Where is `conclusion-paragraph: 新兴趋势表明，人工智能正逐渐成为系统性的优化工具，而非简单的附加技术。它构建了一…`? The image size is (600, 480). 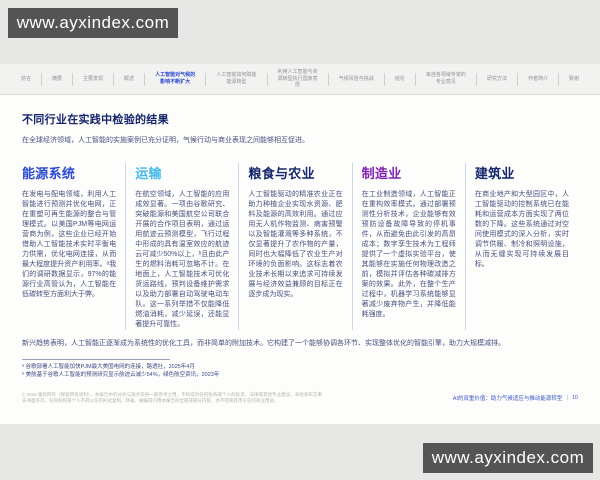 conclusion-paragraph: 新兴趋势表明，人工智能正逐渐成为系统性的优化工具，而非简单的附加技术。它构建了一… is located at coordinates (263, 343).